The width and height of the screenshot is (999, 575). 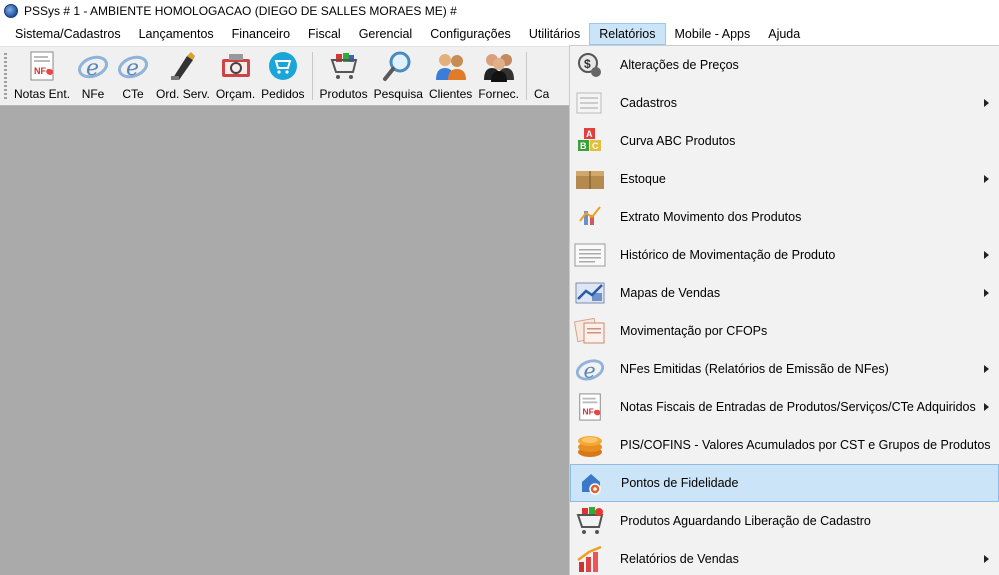 I want to click on menu-item-pontos-fidelidade: Pontos de Fidelidade, so click(x=784, y=483).